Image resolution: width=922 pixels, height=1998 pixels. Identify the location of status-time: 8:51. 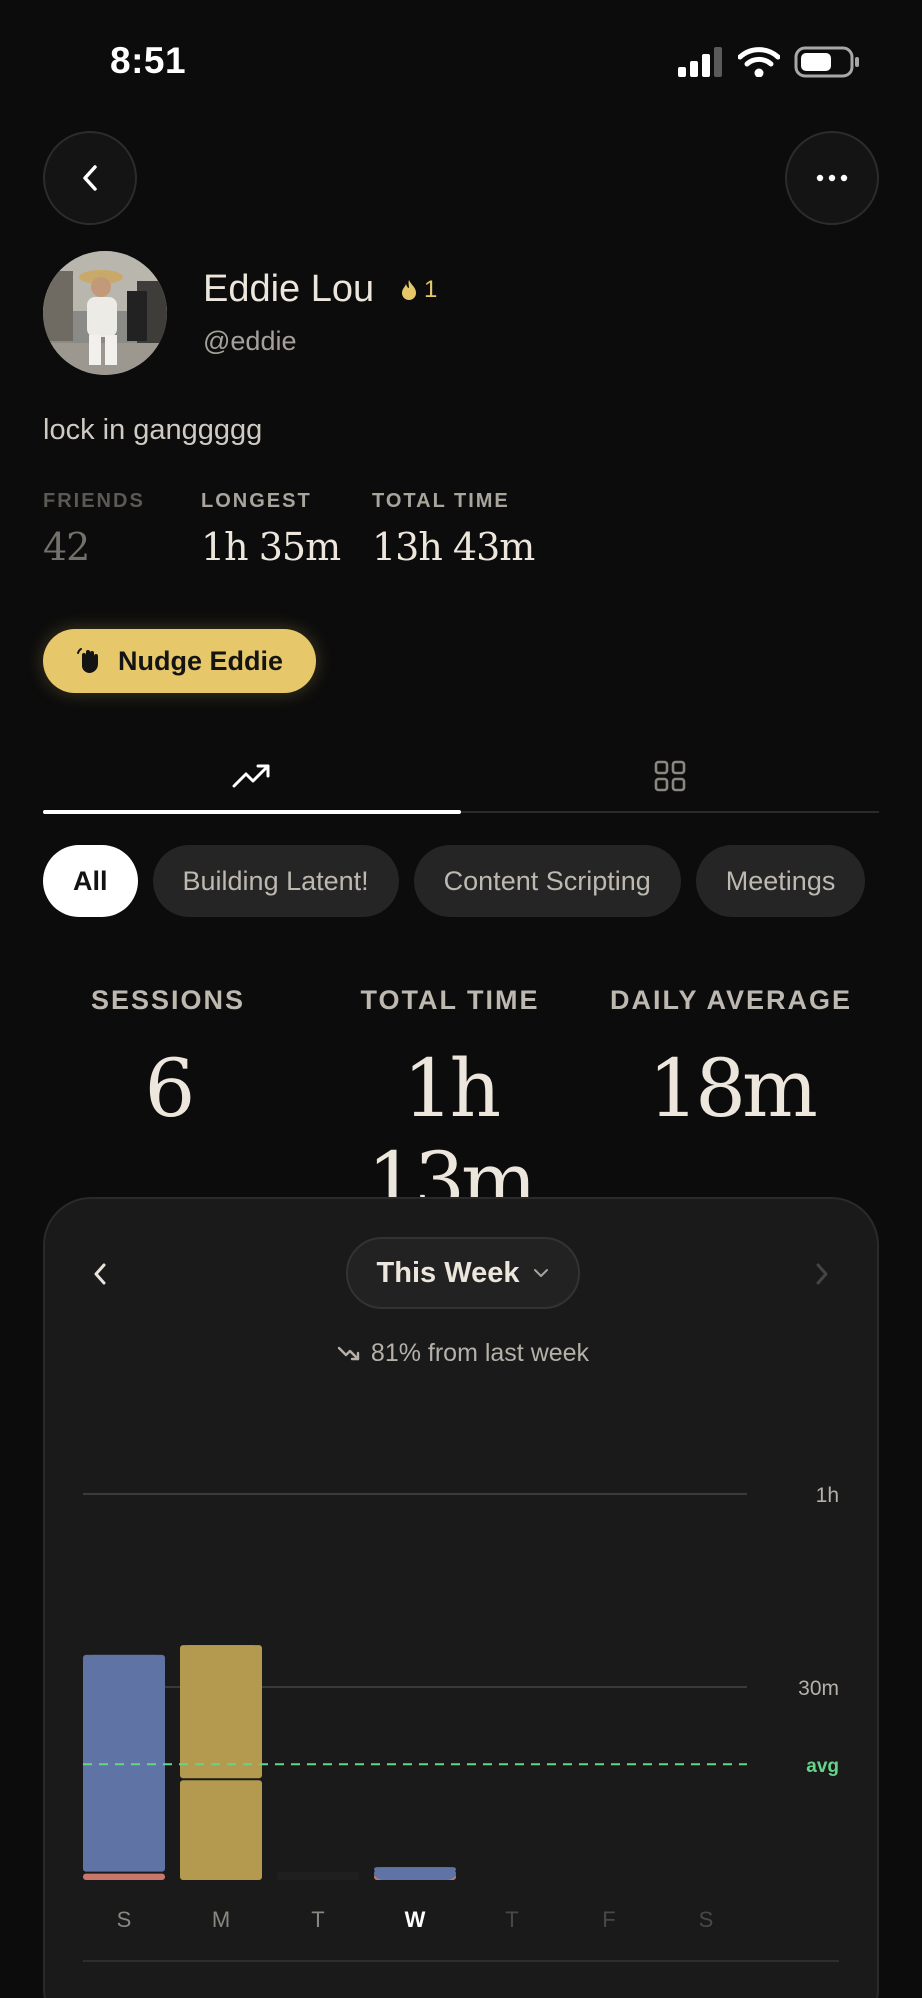
(148, 60).